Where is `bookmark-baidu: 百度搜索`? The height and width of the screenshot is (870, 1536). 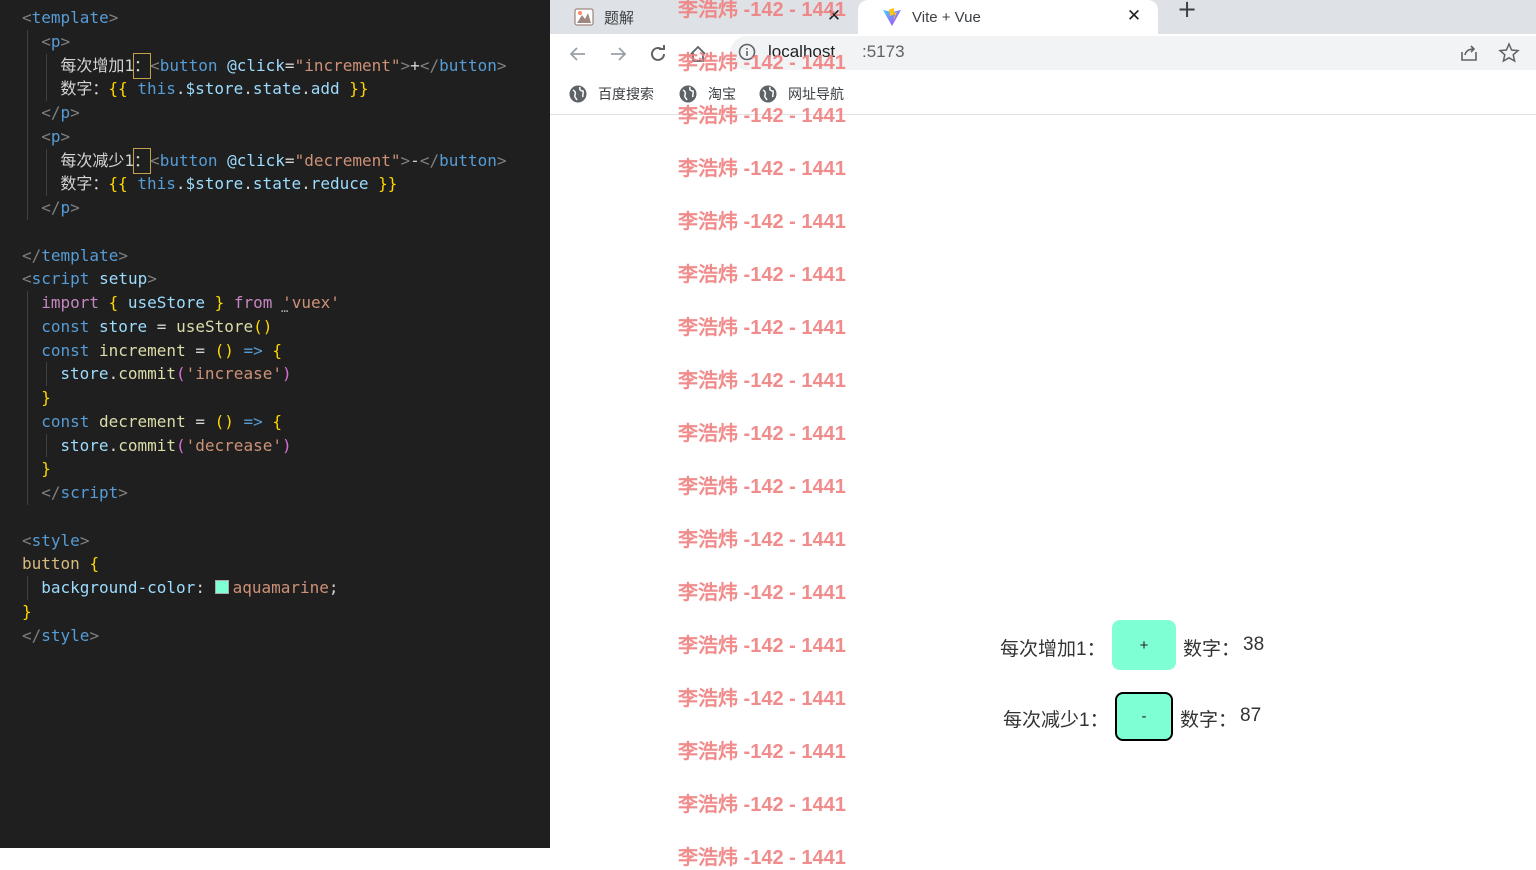 bookmark-baidu: 百度搜索 is located at coordinates (611, 94).